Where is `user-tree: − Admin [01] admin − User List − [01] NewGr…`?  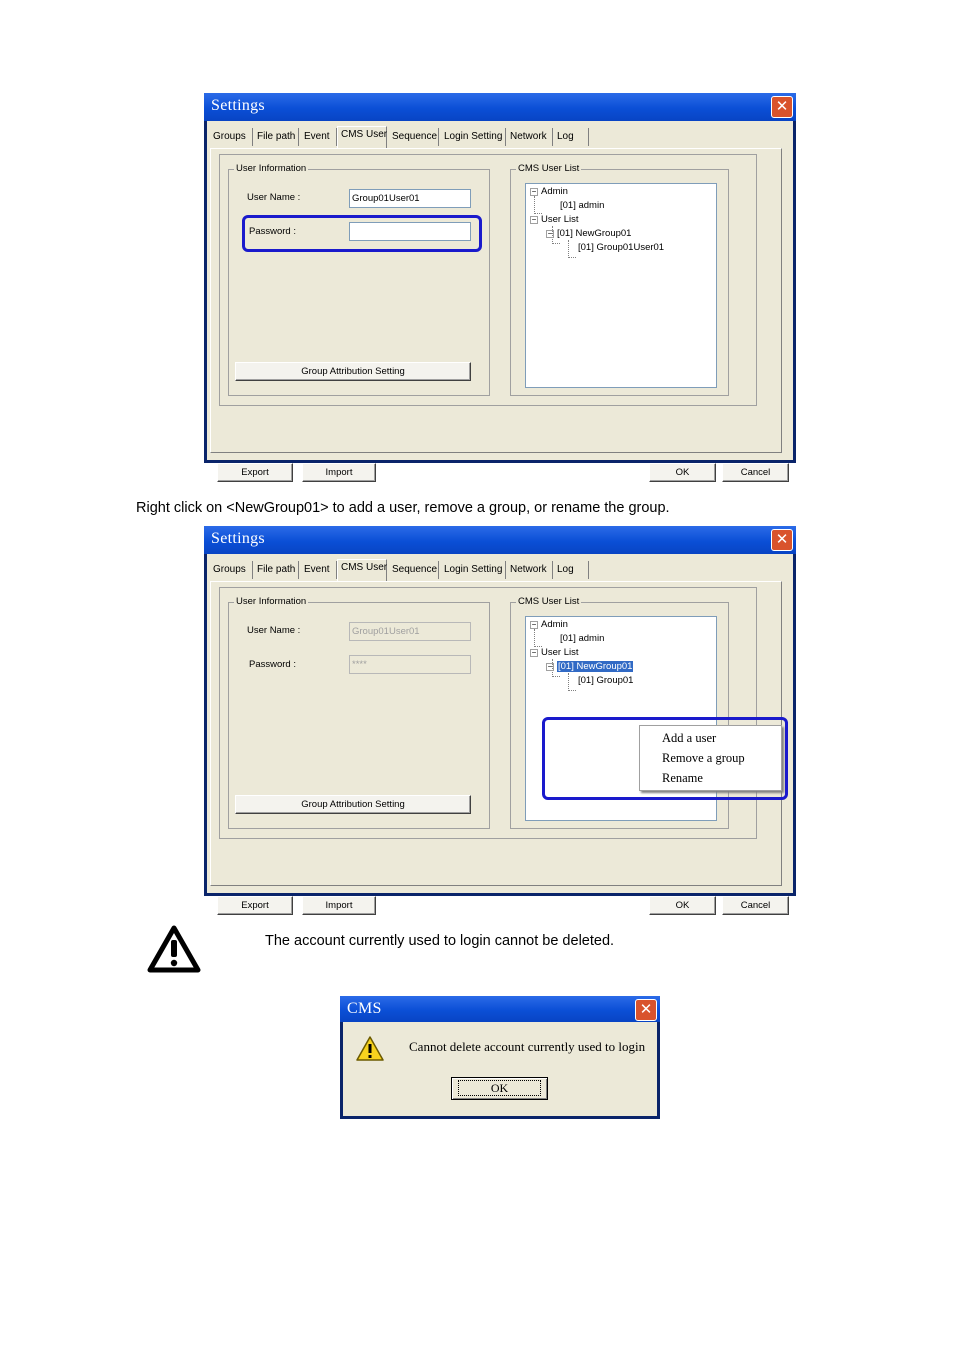
user-tree: − Admin [01] admin − User List − [01] NewGr… is located at coordinates (621, 285).